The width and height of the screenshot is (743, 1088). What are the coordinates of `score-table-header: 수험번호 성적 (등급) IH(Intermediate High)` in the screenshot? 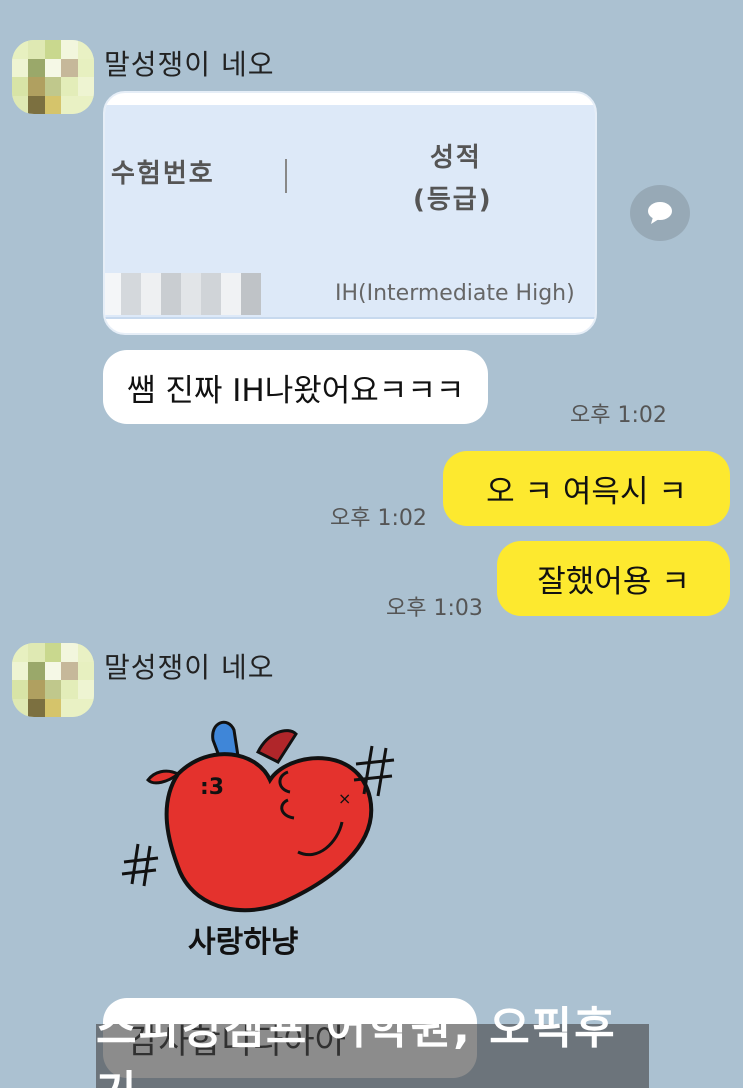 It's located at (350, 212).